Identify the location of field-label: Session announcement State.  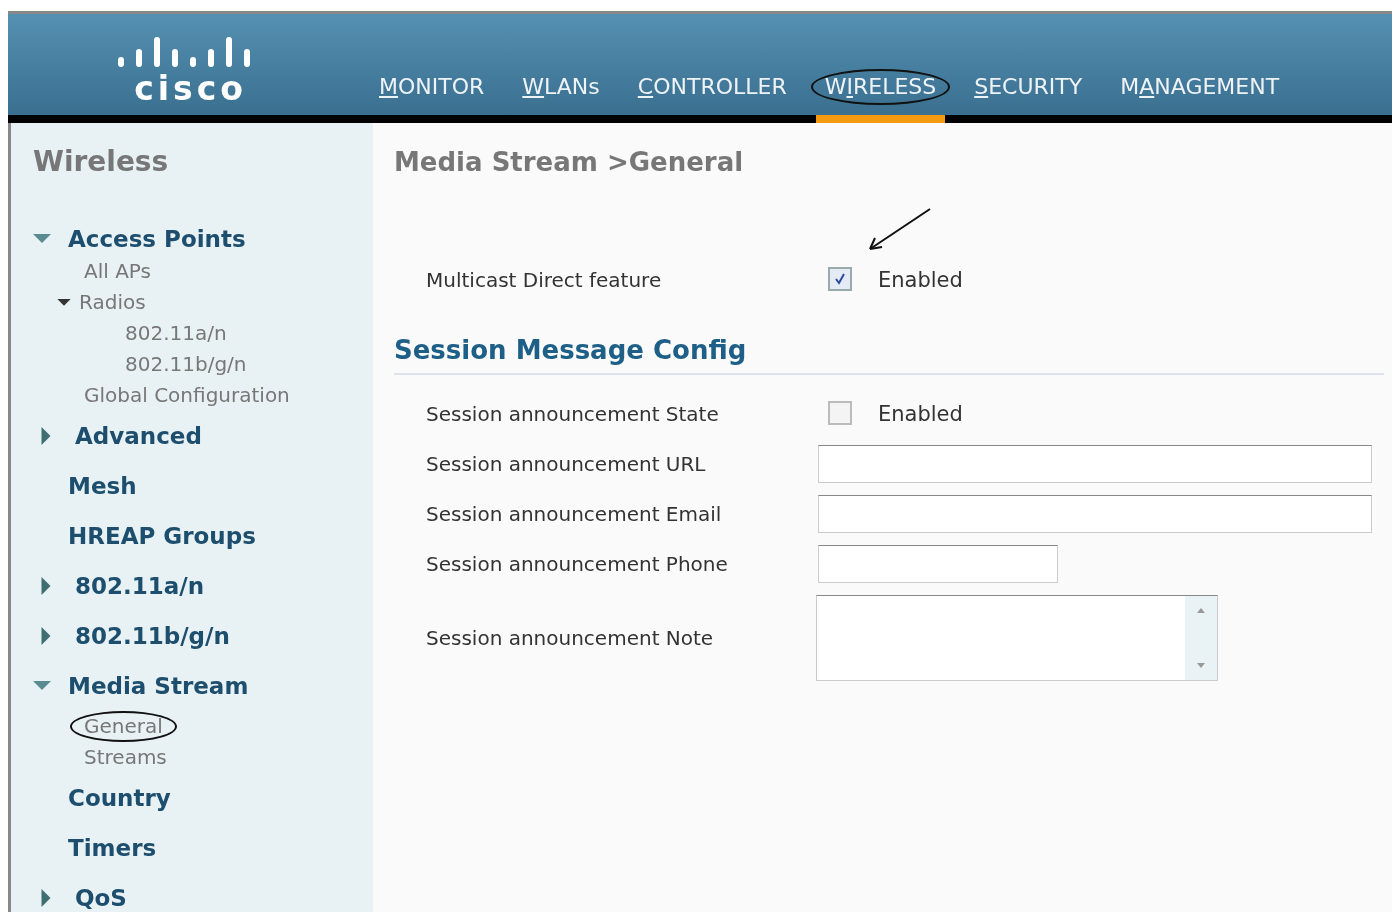
(572, 414).